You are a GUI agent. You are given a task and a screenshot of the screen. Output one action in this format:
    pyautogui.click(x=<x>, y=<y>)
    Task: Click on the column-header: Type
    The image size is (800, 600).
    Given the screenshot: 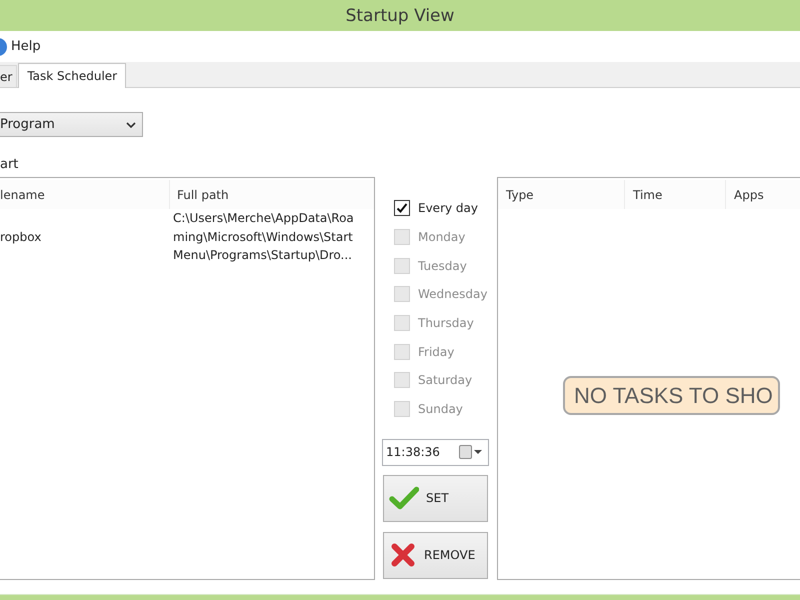 What is the action you would take?
    pyautogui.click(x=561, y=194)
    